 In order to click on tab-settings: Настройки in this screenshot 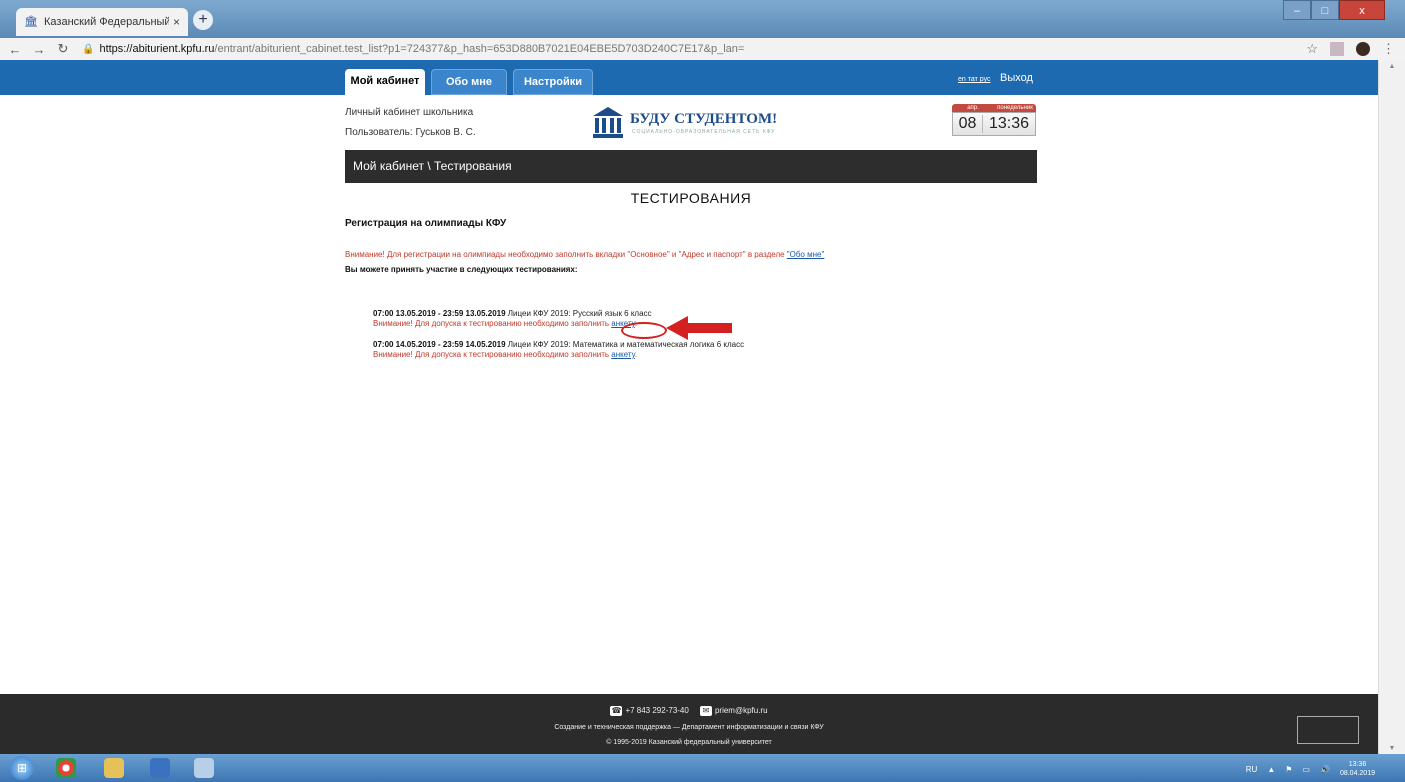, I will do `click(553, 82)`.